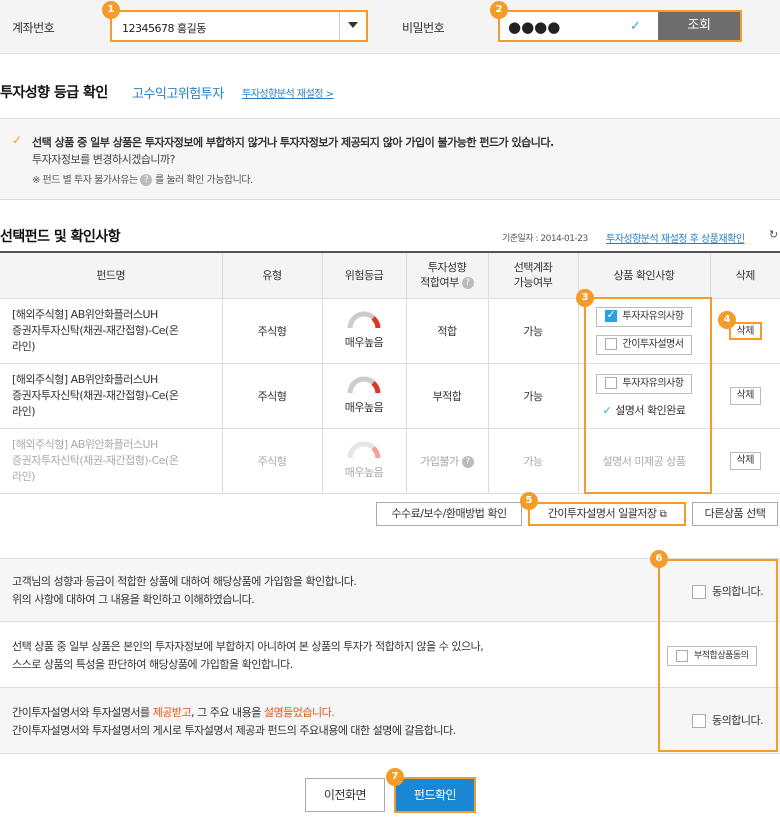  What do you see at coordinates (718, 655) in the screenshot?
I see `agree-highlight` at bounding box center [718, 655].